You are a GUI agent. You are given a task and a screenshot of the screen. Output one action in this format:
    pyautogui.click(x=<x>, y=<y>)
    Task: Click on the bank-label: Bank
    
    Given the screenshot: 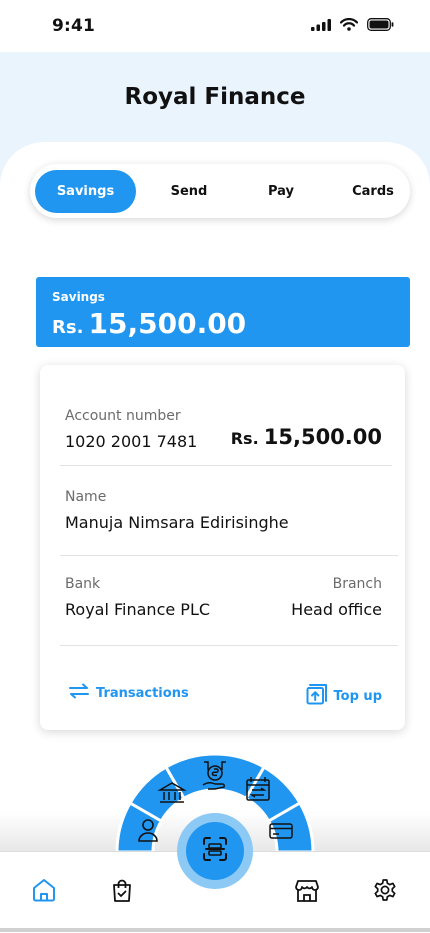 What is the action you would take?
    pyautogui.click(x=83, y=584)
    